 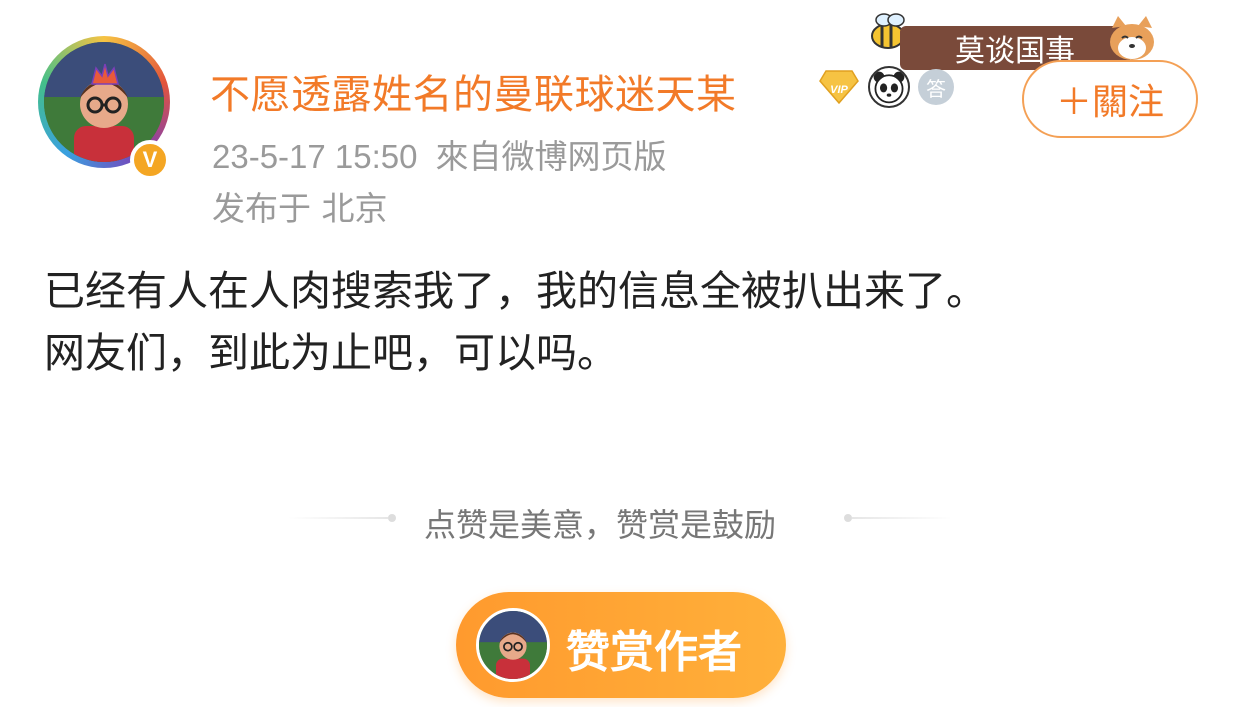 I want to click on shiba-dog-icon, so click(x=1132, y=38).